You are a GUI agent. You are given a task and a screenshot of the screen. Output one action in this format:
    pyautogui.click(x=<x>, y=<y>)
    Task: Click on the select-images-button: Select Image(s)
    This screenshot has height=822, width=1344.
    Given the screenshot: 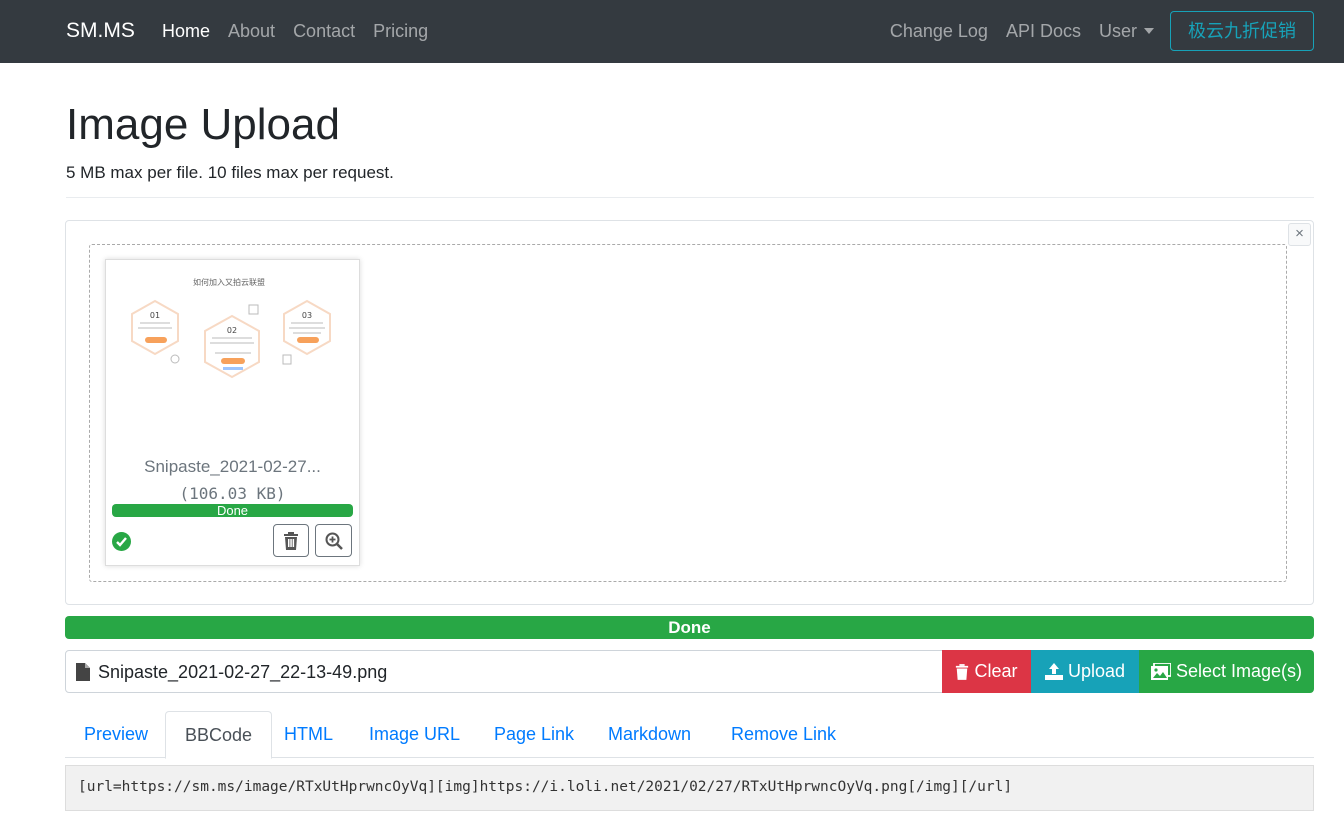 What is the action you would take?
    pyautogui.click(x=1226, y=671)
    